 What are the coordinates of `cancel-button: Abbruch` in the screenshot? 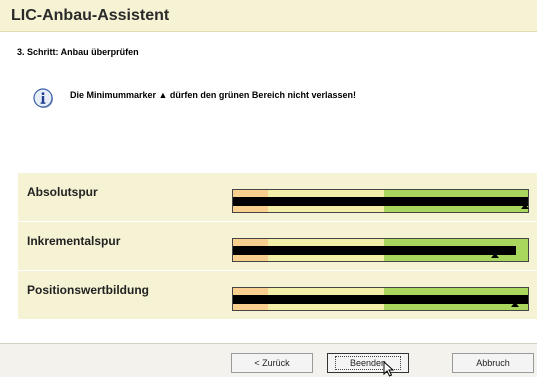 It's located at (493, 363).